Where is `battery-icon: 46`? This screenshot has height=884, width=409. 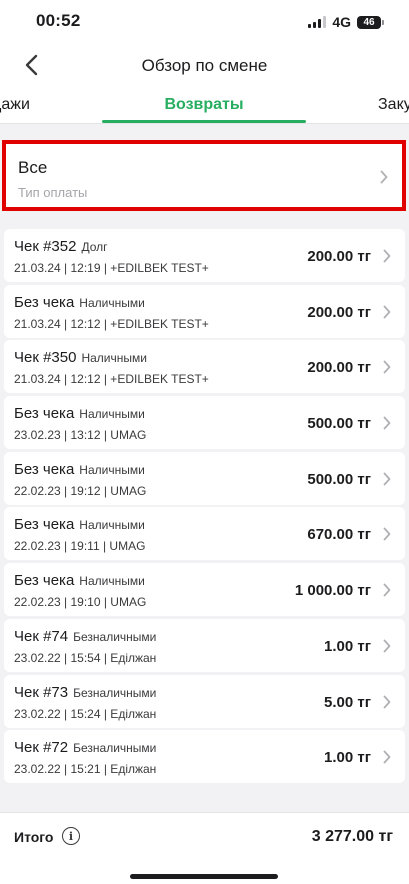 battery-icon: 46 is located at coordinates (370, 22).